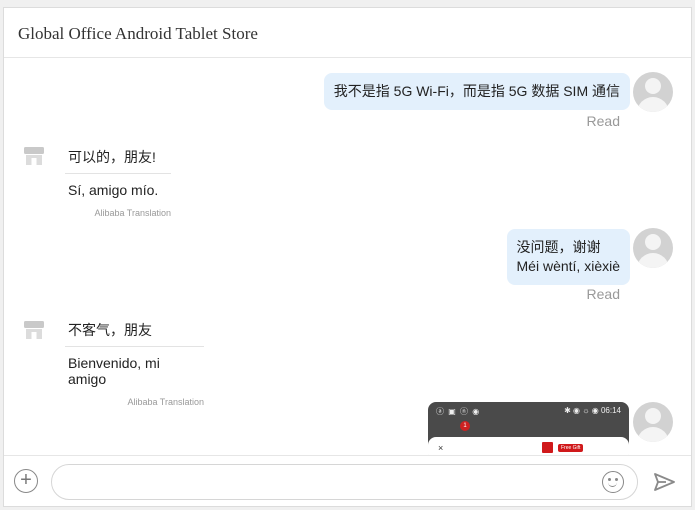  I want to click on original-text: 可以的，朋友!, so click(112, 157).